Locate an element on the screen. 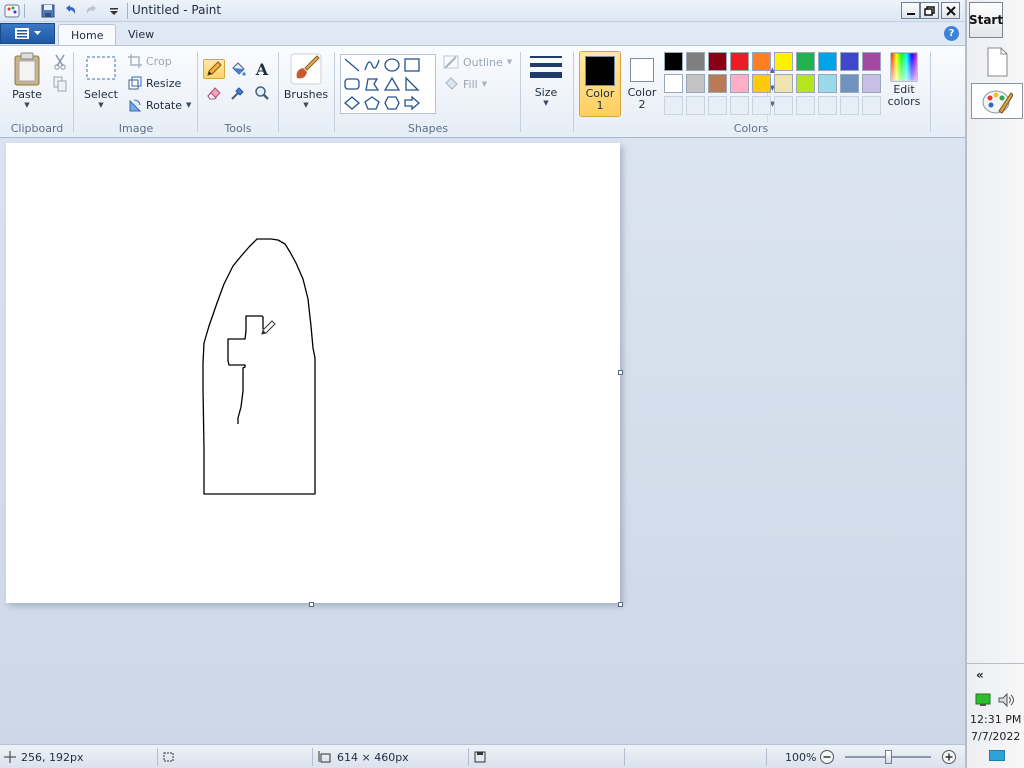 The height and width of the screenshot is (768, 1024). tab-view: View is located at coordinates (141, 35).